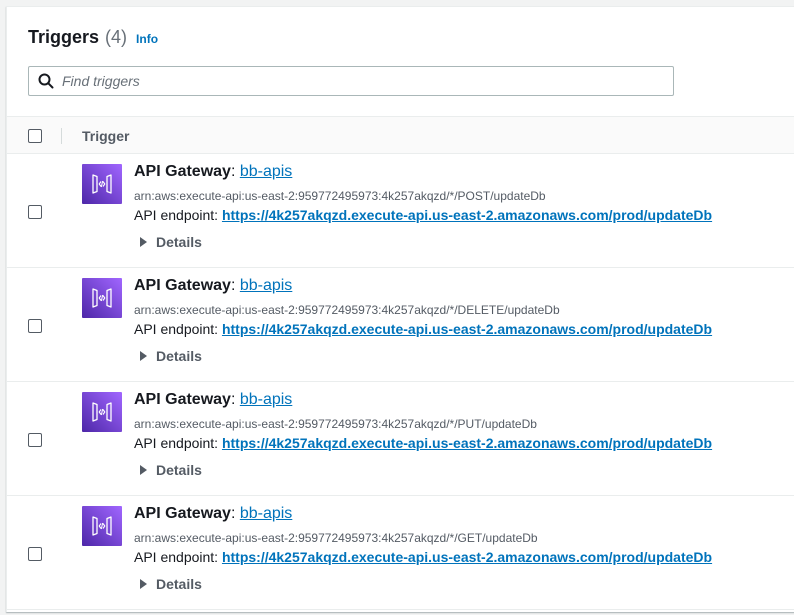 The image size is (794, 615). What do you see at coordinates (106, 136) in the screenshot?
I see `column-header-trigger: Trigger` at bounding box center [106, 136].